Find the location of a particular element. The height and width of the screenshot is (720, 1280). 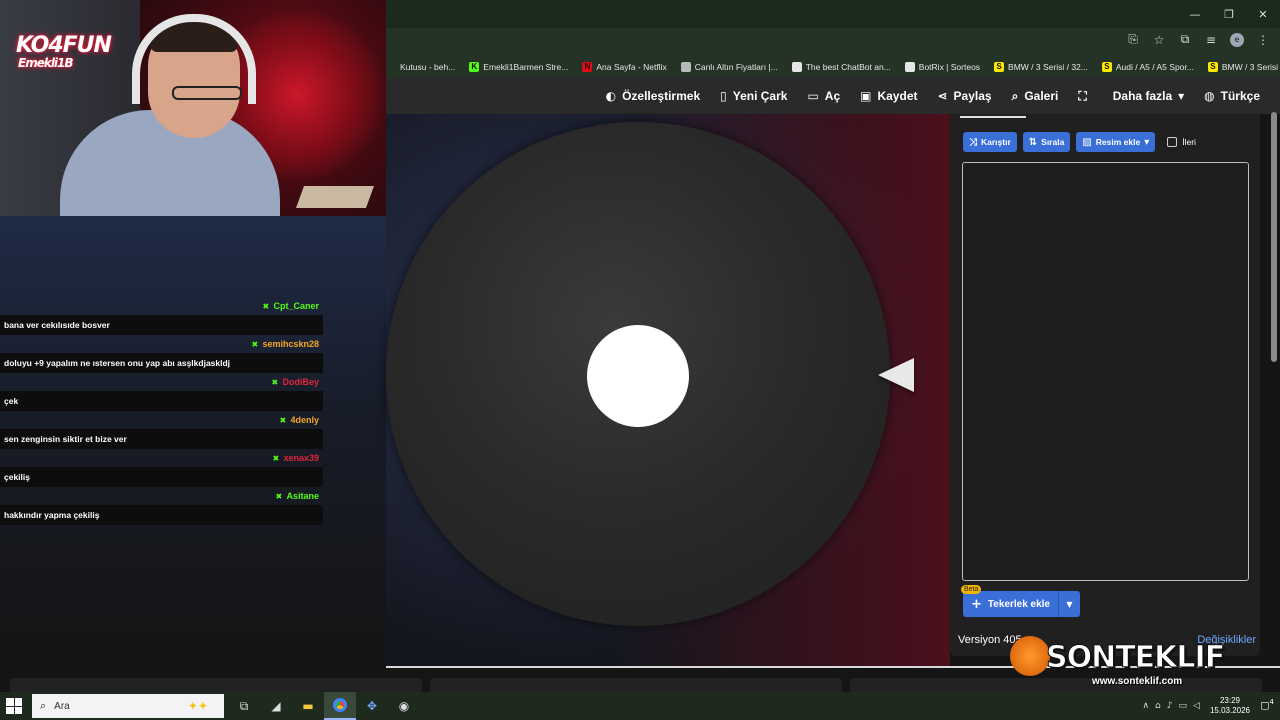

shuffle-label: Karıştır is located at coordinates (996, 142).